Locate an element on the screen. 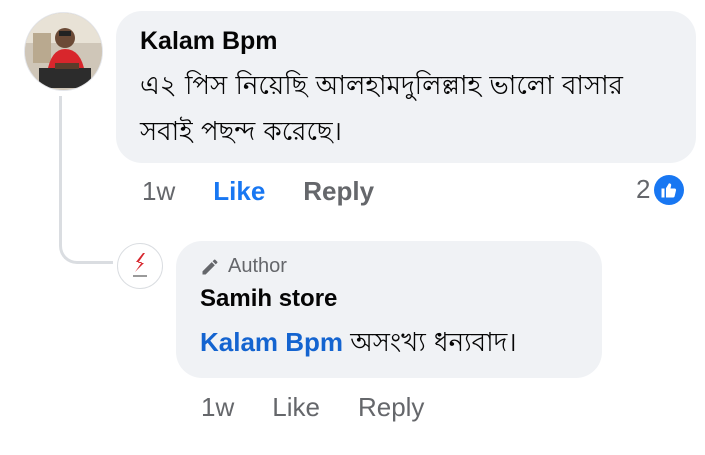 The image size is (705, 455). reply-author-name: Samih store is located at coordinates (401, 299).